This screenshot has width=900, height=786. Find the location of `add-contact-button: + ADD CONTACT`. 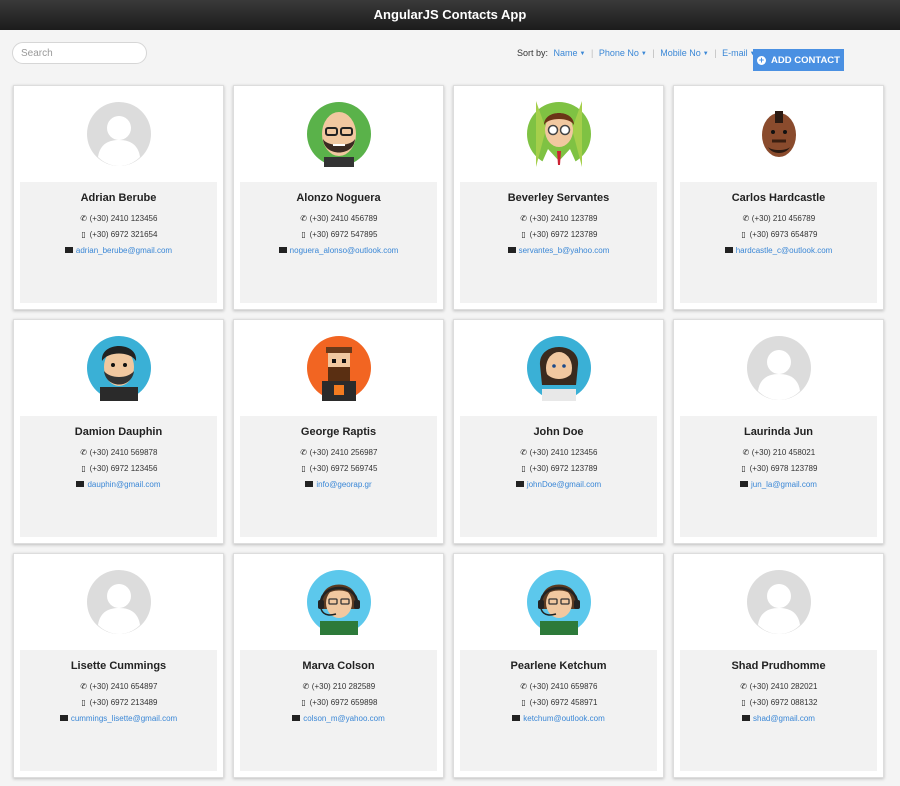

add-contact-button: + ADD CONTACT is located at coordinates (798, 60).